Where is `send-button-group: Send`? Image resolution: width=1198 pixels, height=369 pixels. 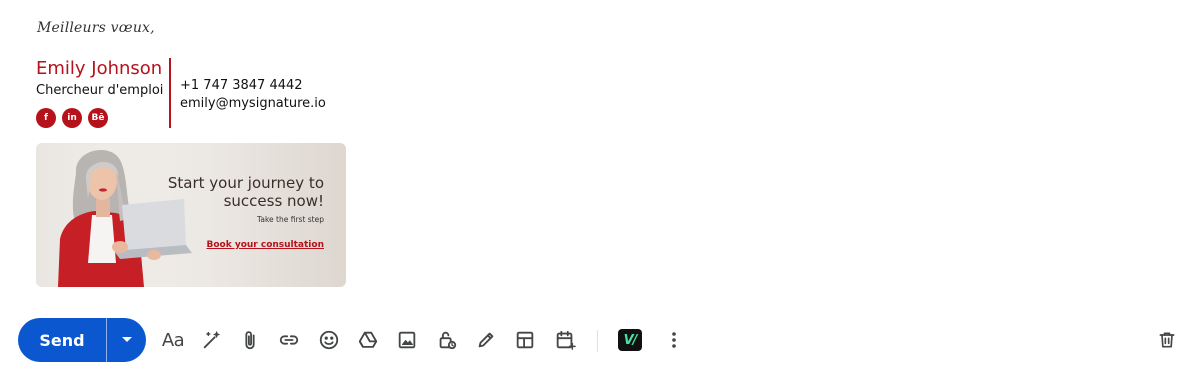
send-button-group: Send is located at coordinates (82, 340).